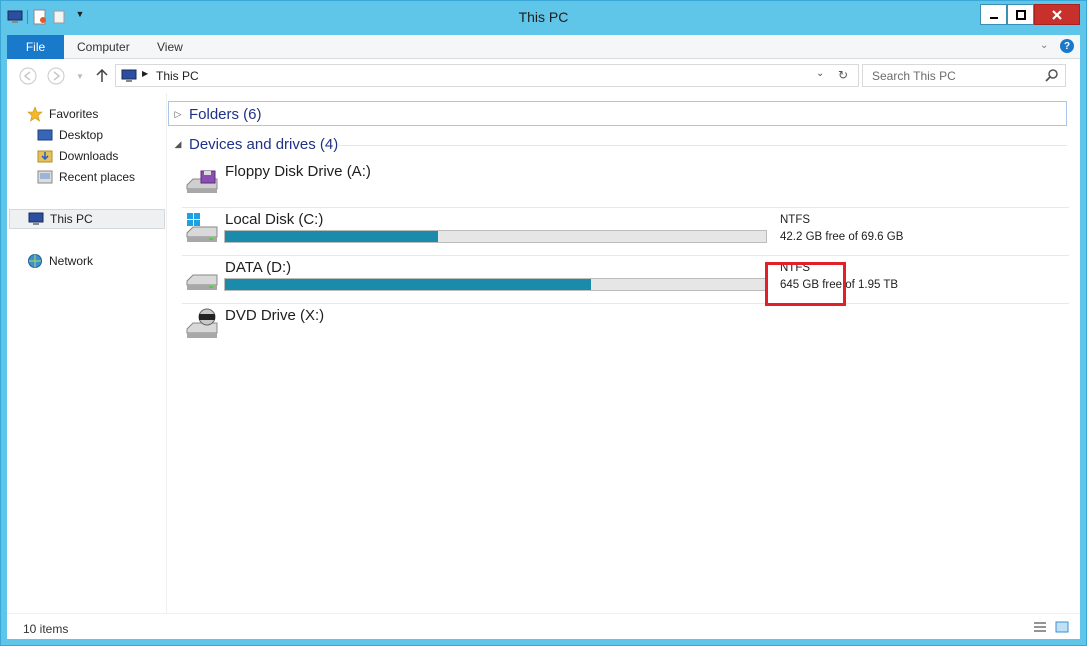  I want to click on sidebar-item-desktop: Desktop, so click(70, 135).